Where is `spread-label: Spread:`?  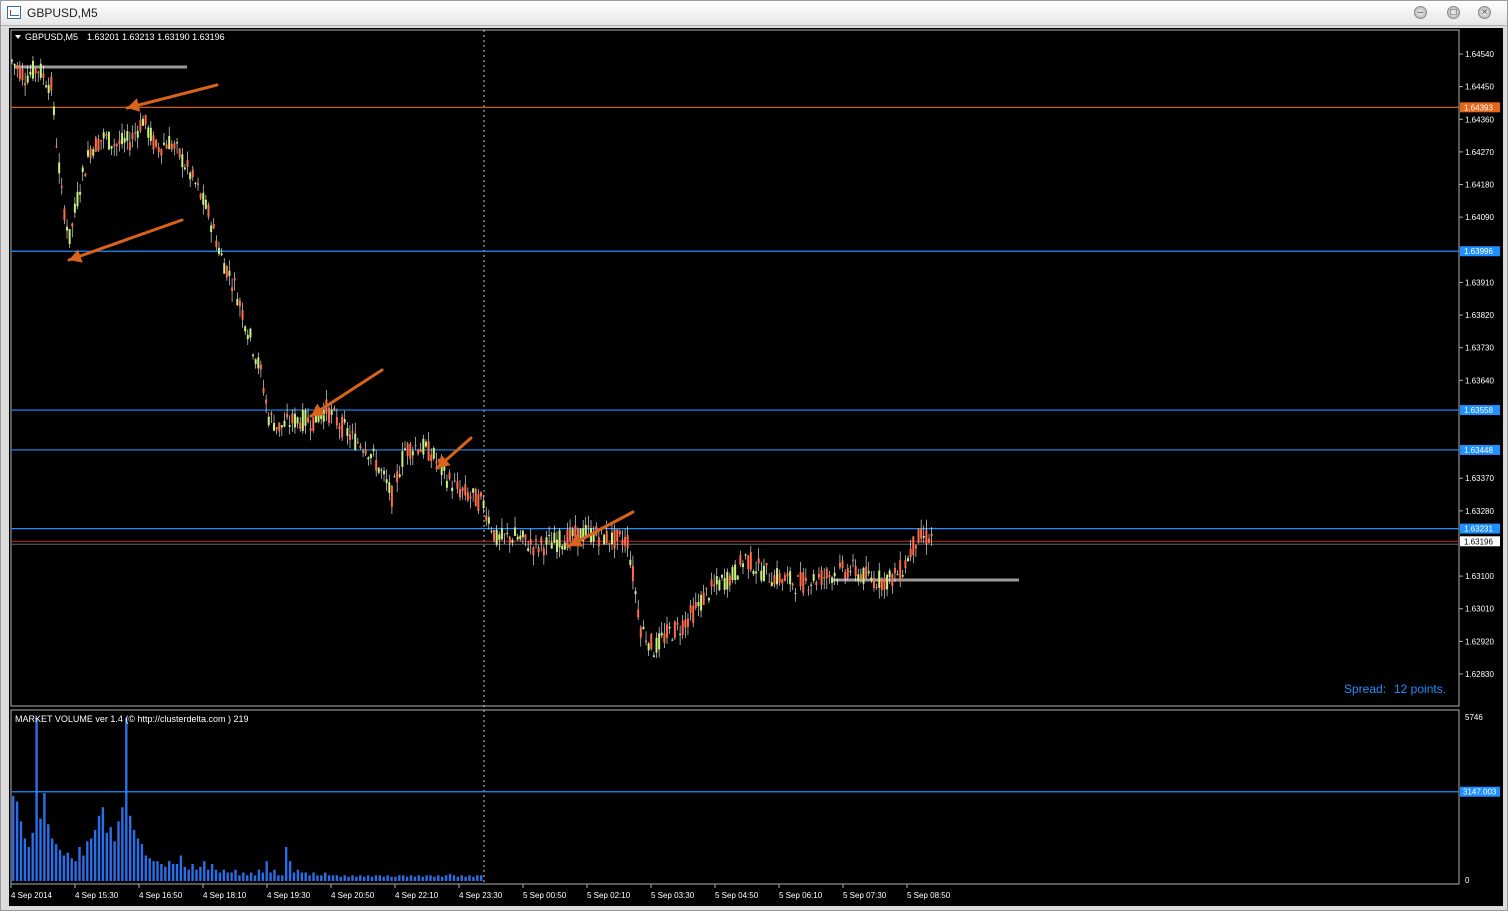
spread-label: Spread: is located at coordinates (1365, 689).